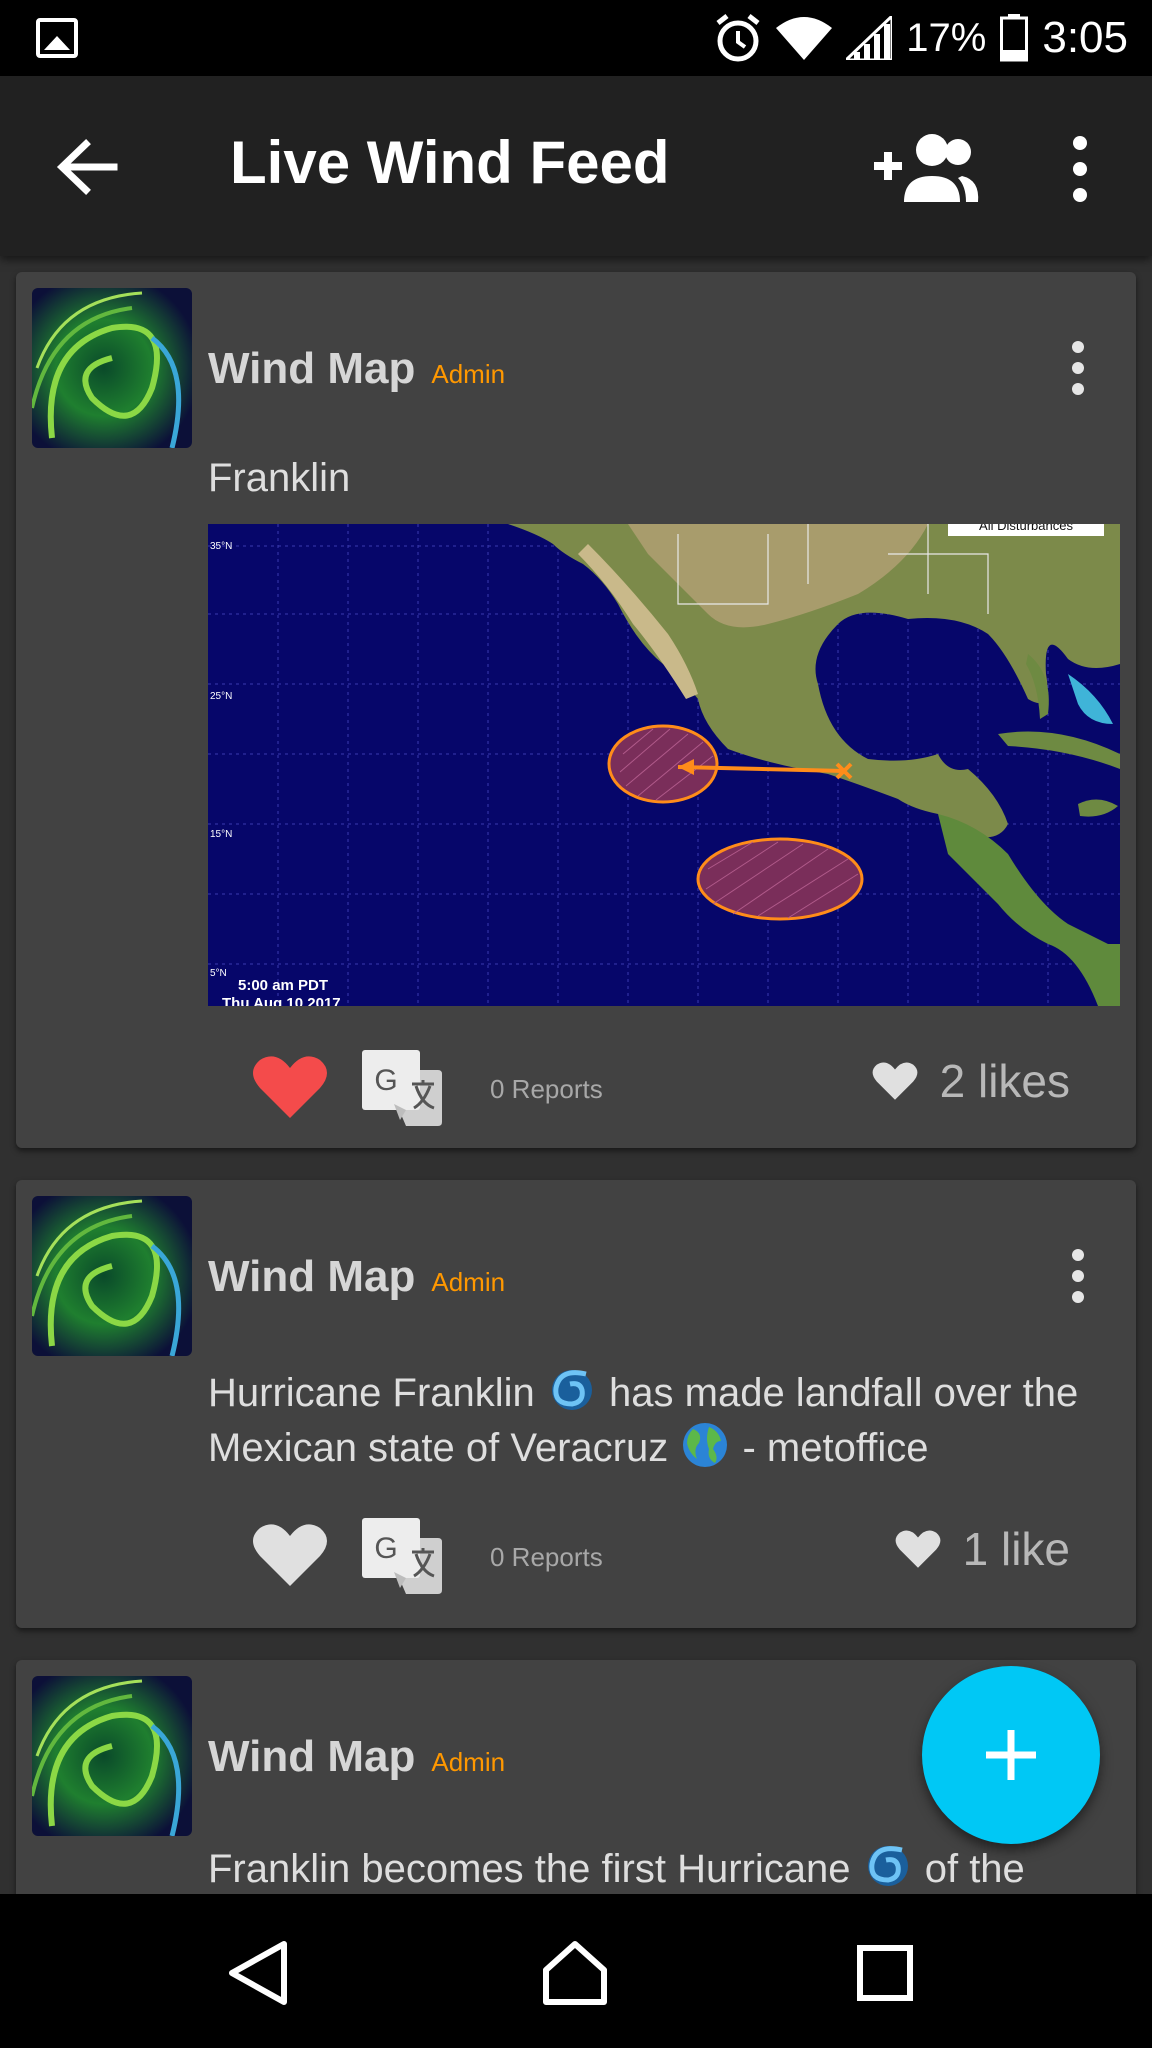 This screenshot has height=2048, width=1152. Describe the element at coordinates (290, 1555) in the screenshot. I see `heart-outline-icon` at that location.